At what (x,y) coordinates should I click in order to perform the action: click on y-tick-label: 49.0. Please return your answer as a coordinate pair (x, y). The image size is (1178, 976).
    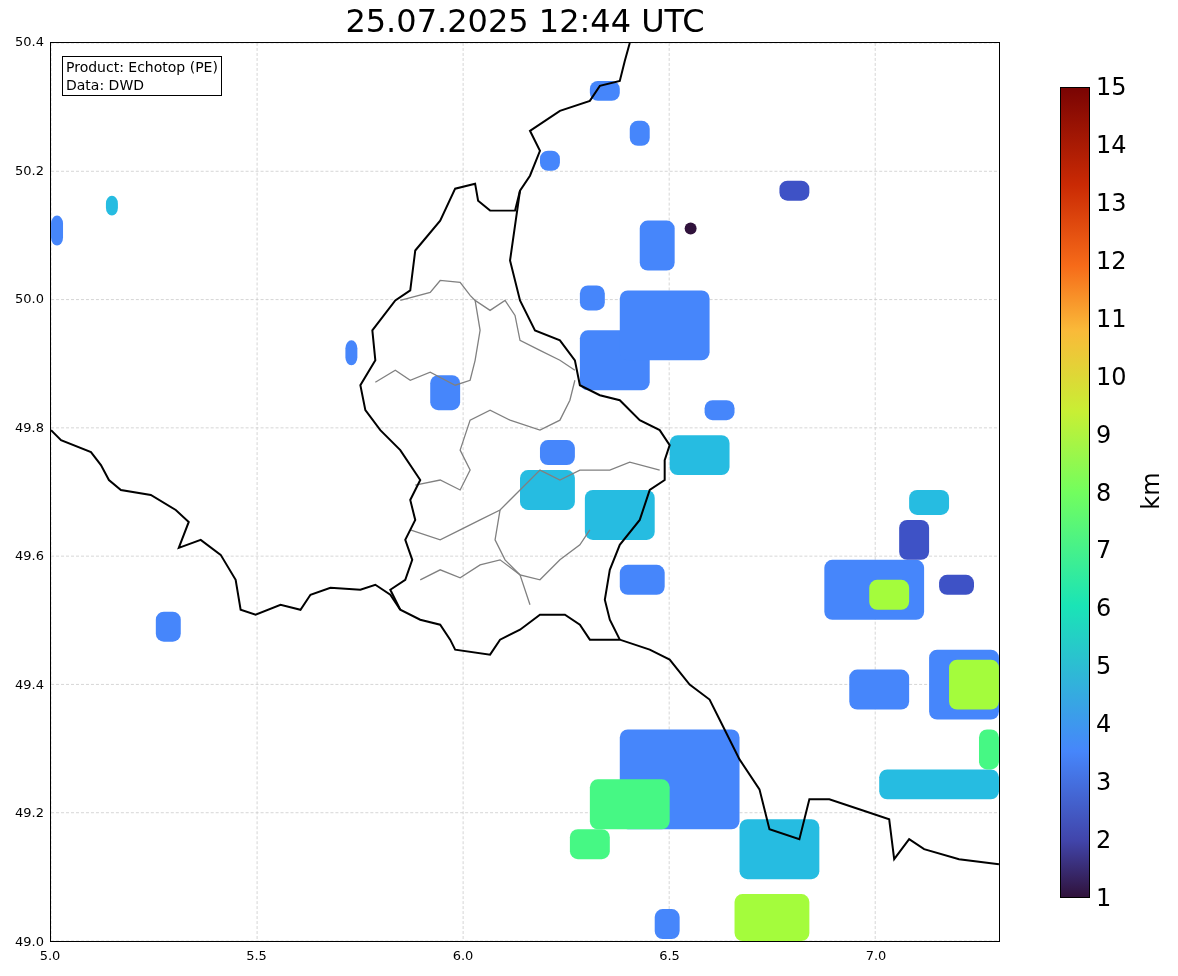
    Looking at the image, I should click on (29, 942).